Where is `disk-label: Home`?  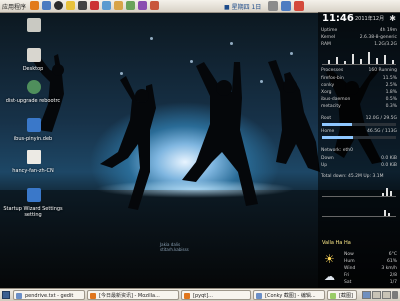 disk-label: Home is located at coordinates (328, 131).